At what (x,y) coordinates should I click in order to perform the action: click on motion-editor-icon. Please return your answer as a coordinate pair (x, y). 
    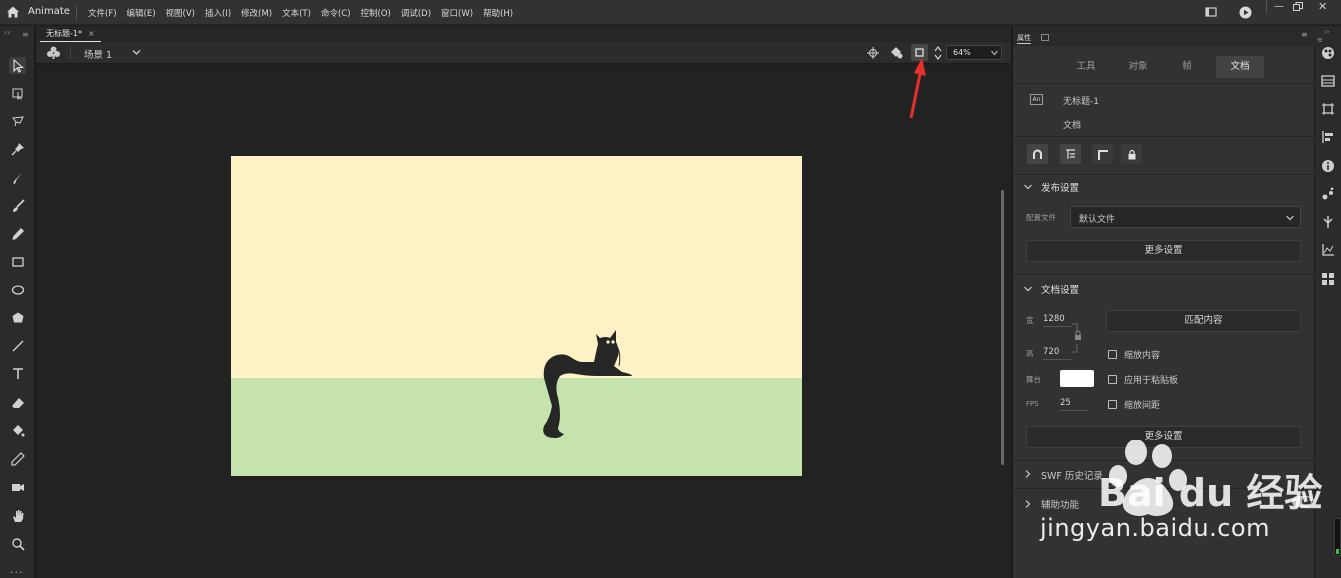
    Looking at the image, I should click on (1328, 250).